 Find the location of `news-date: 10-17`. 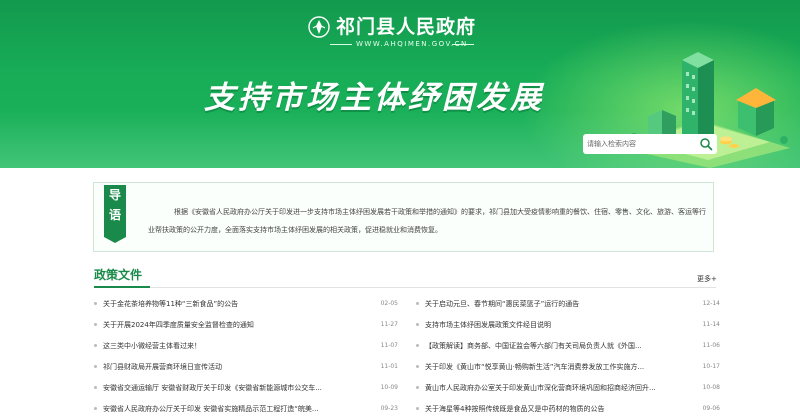

news-date: 10-17 is located at coordinates (711, 366).